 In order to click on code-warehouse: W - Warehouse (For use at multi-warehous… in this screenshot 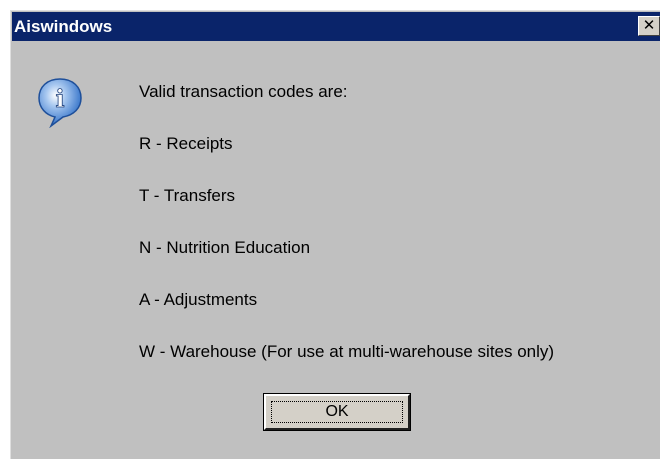, I will do `click(347, 351)`.